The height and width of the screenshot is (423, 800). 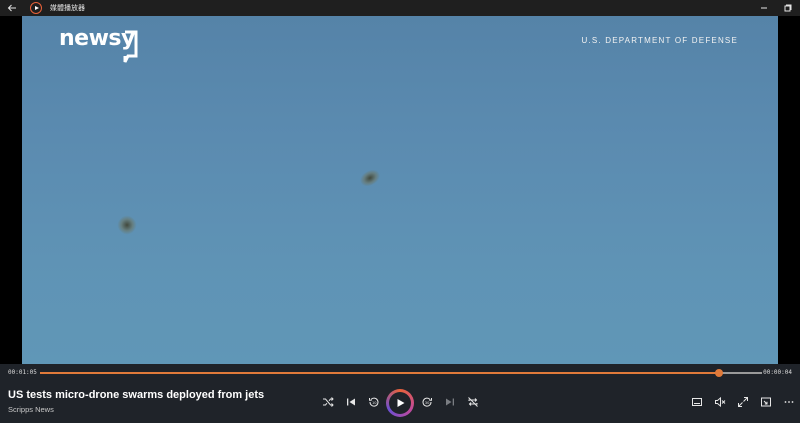 I want to click on forward-30-icon: 30, so click(x=427, y=402).